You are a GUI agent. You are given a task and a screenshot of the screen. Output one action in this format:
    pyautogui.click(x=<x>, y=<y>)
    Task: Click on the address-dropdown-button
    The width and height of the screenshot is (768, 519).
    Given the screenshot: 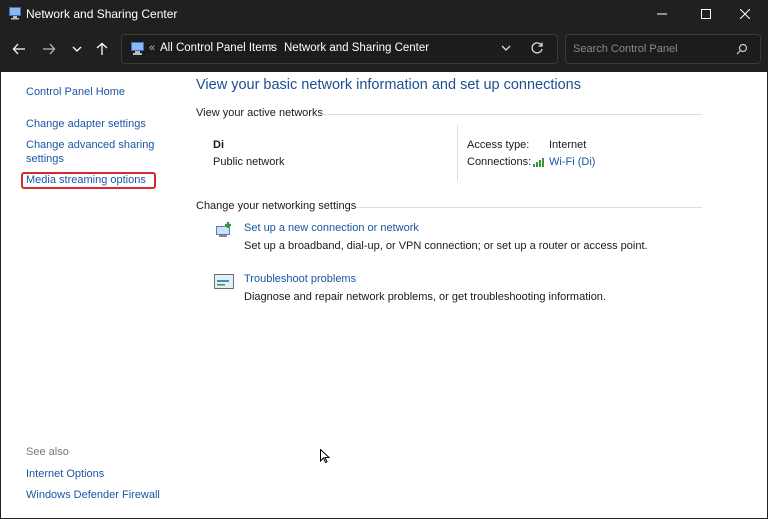 What is the action you would take?
    pyautogui.click(x=506, y=49)
    